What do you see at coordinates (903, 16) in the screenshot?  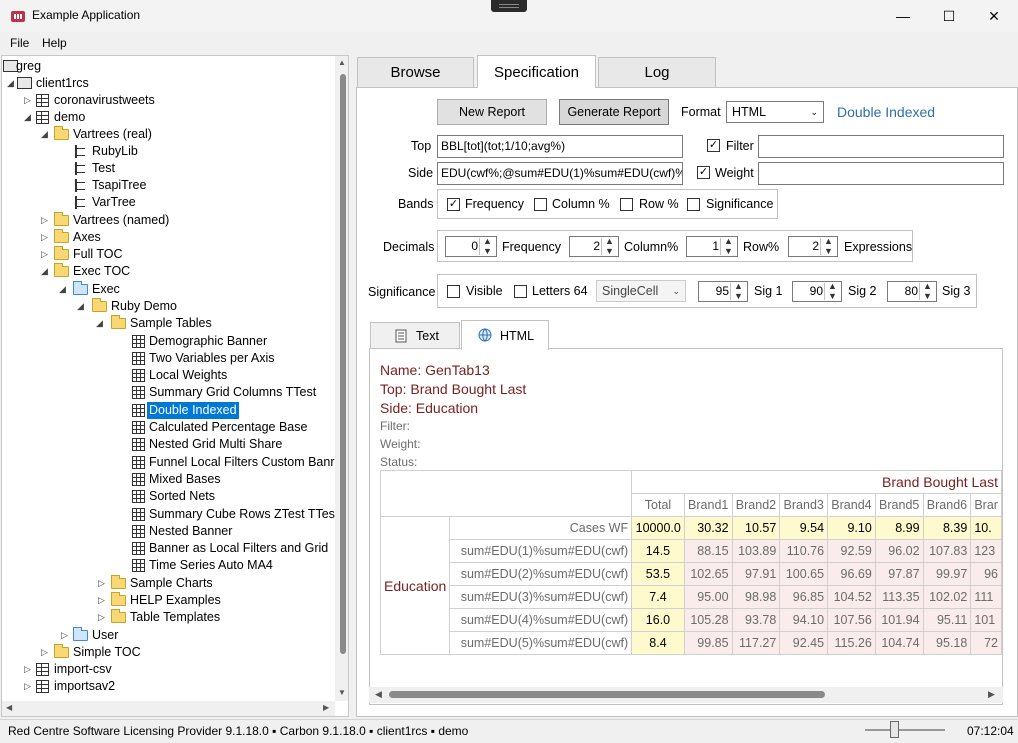 I see `minimize-button: —` at bounding box center [903, 16].